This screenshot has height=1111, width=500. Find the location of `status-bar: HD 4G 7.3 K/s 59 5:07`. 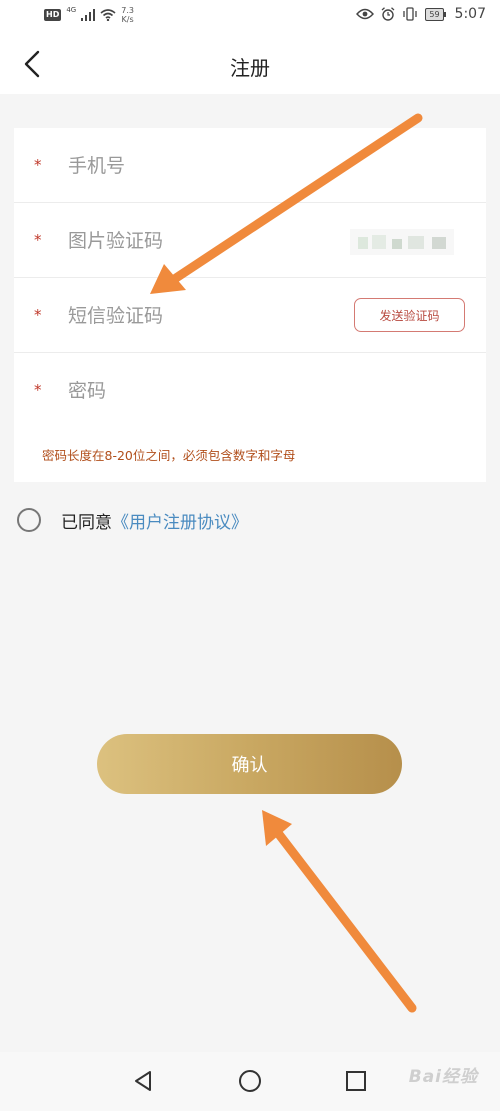

status-bar: HD 4G 7.3 K/s 59 5:07 is located at coordinates (250, 17).